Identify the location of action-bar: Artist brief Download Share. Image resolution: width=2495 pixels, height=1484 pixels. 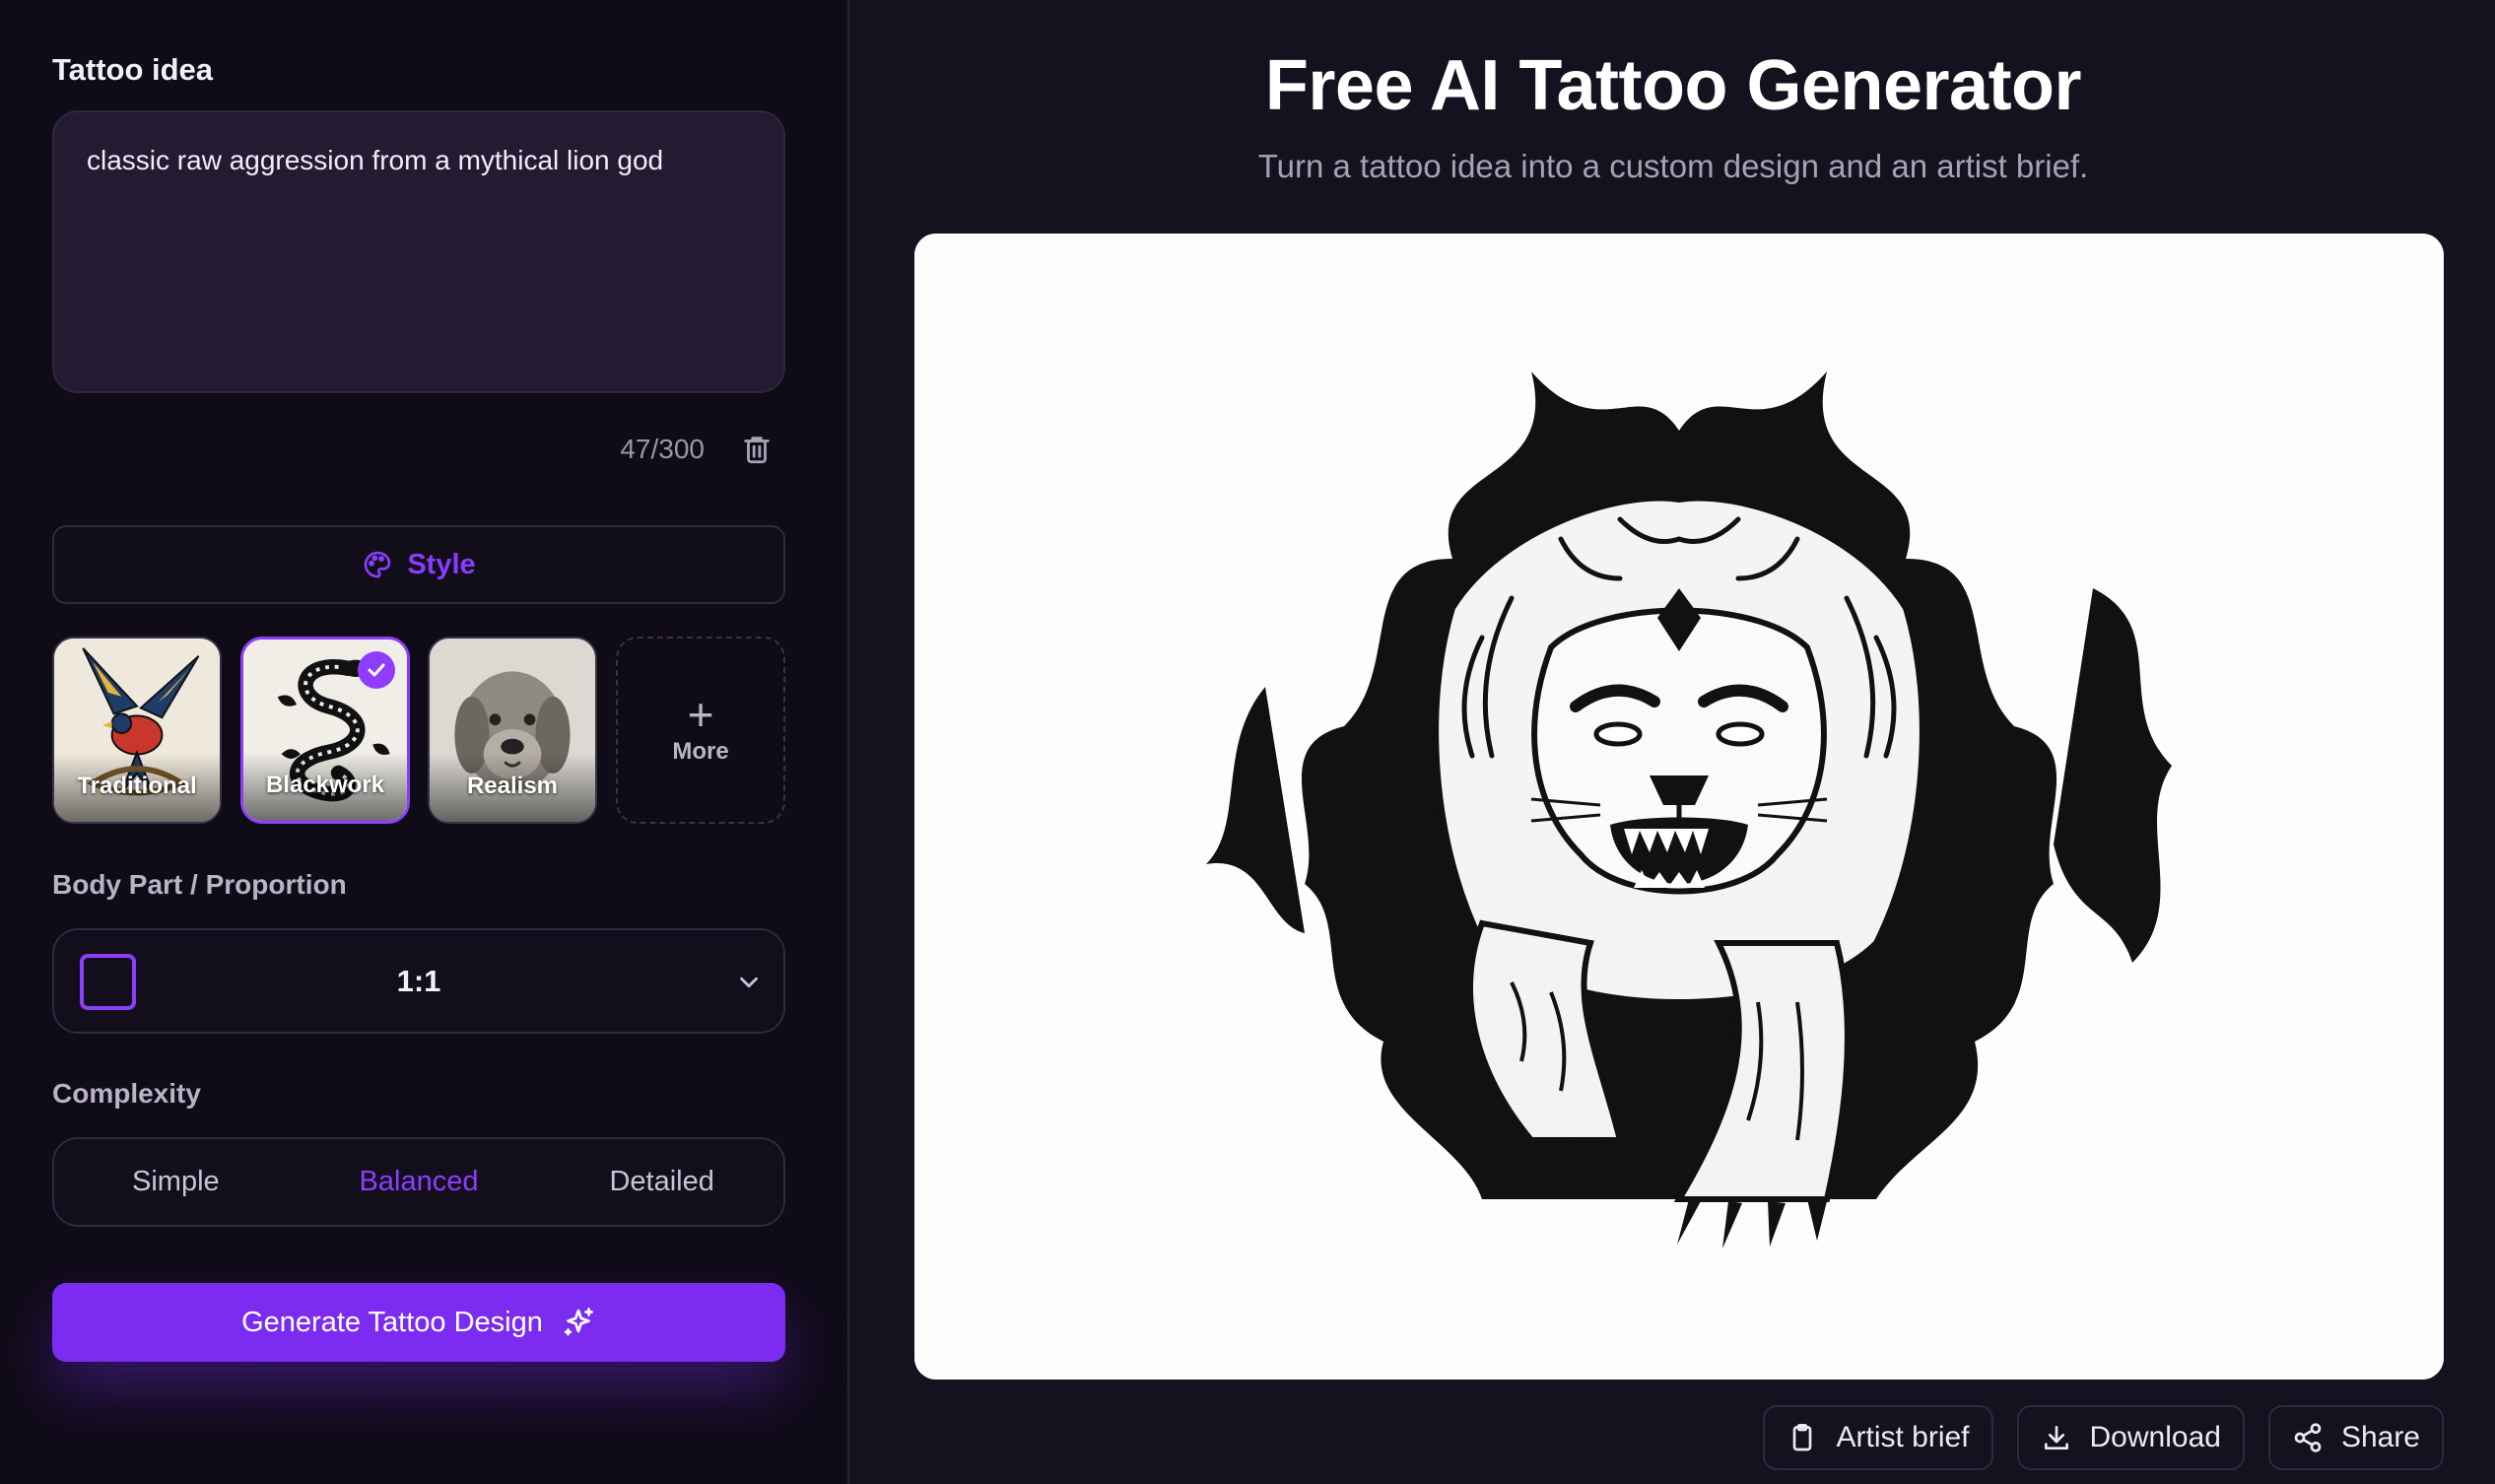
(2103, 1437).